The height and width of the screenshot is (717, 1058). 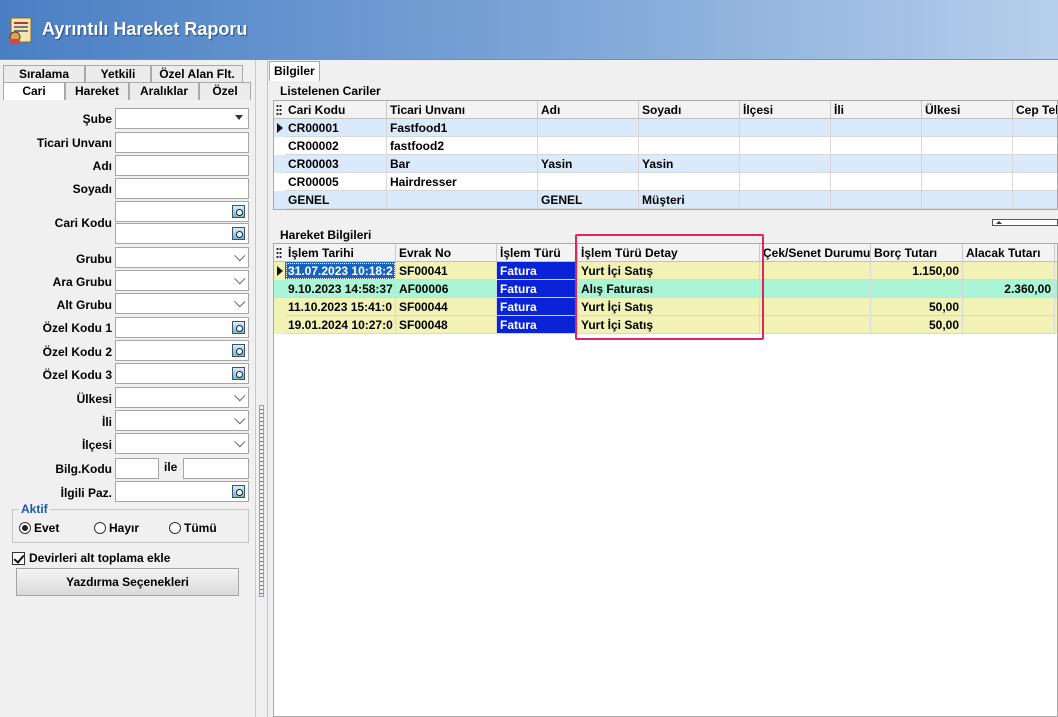 I want to click on table-cell: Fastfood1, so click(x=462, y=128).